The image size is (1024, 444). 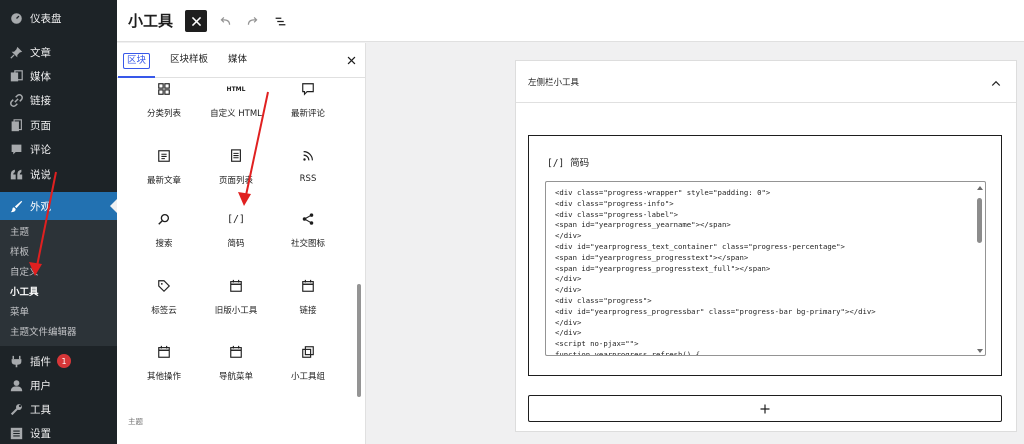 What do you see at coordinates (58, 100) in the screenshot?
I see `menu-links: 链接` at bounding box center [58, 100].